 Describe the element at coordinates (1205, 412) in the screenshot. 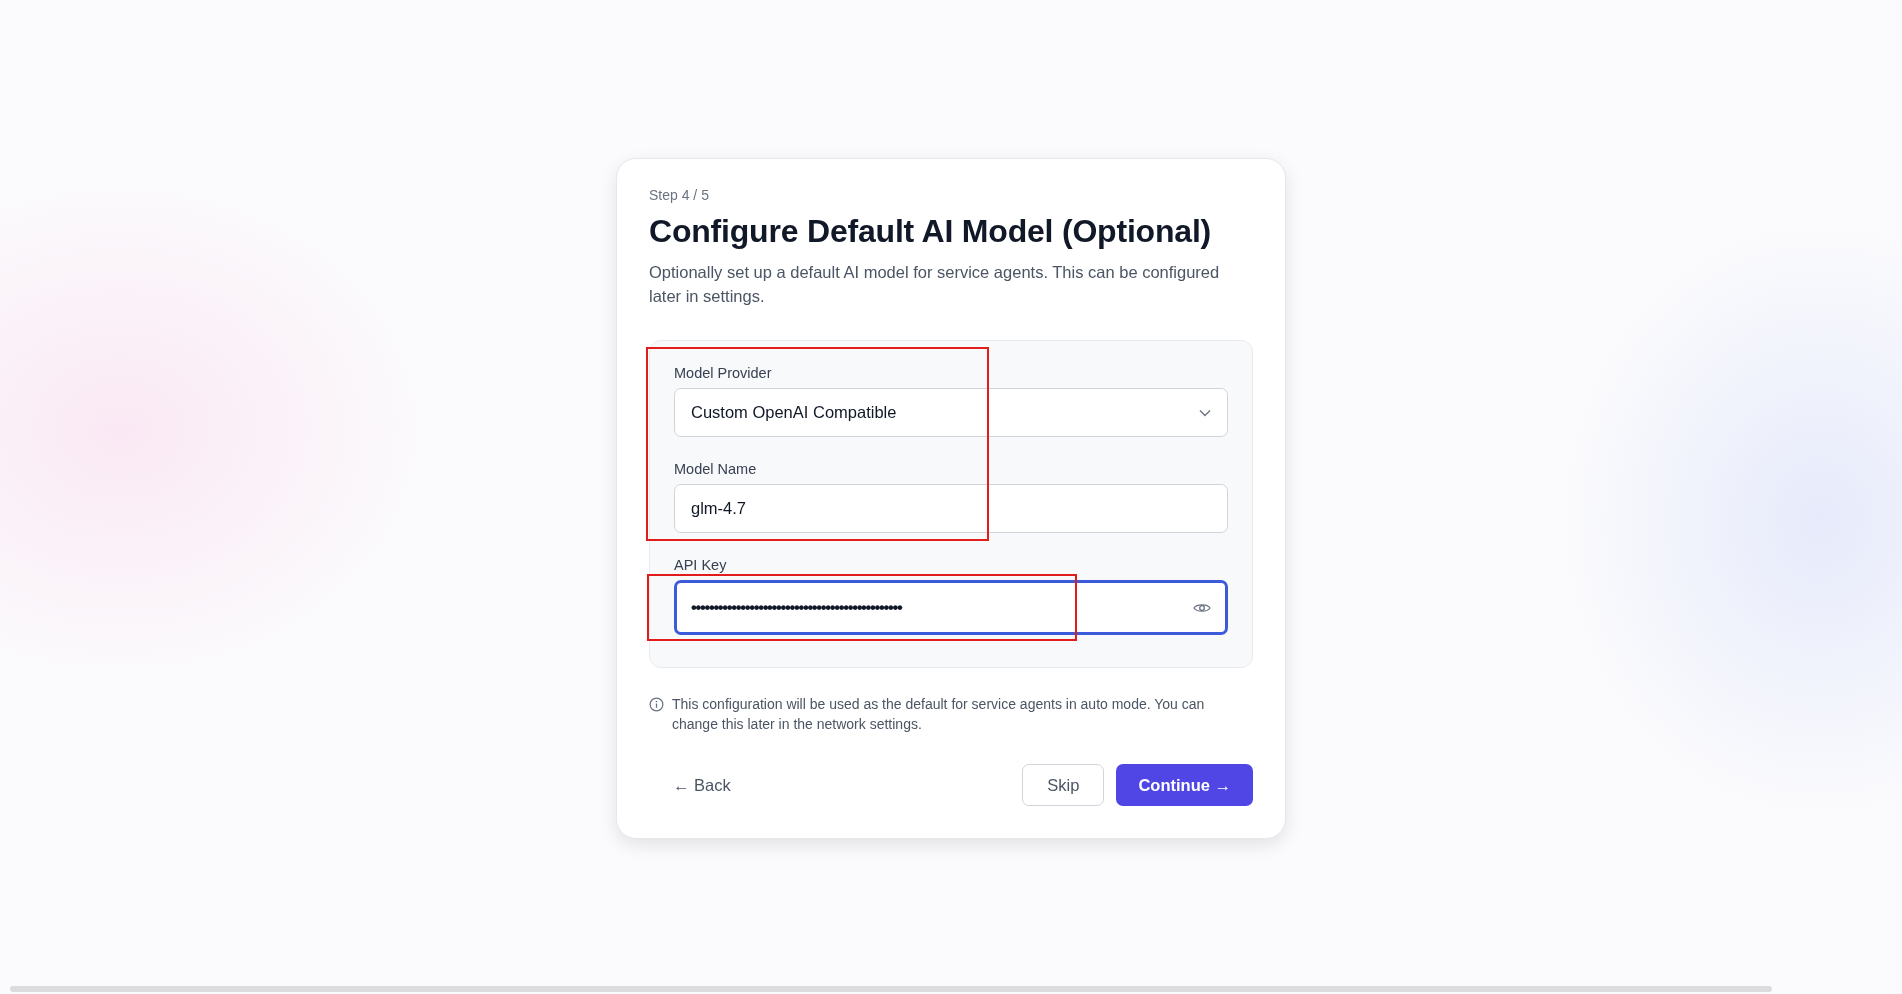

I see `chevron-down-icon` at that location.